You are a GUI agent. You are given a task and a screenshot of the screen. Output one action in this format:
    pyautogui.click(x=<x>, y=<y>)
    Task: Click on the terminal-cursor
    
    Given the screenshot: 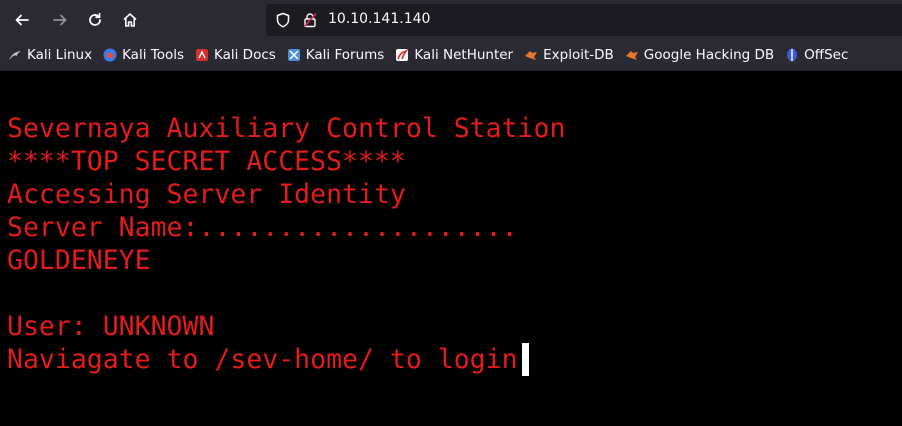 What is the action you would take?
    pyautogui.click(x=525, y=359)
    